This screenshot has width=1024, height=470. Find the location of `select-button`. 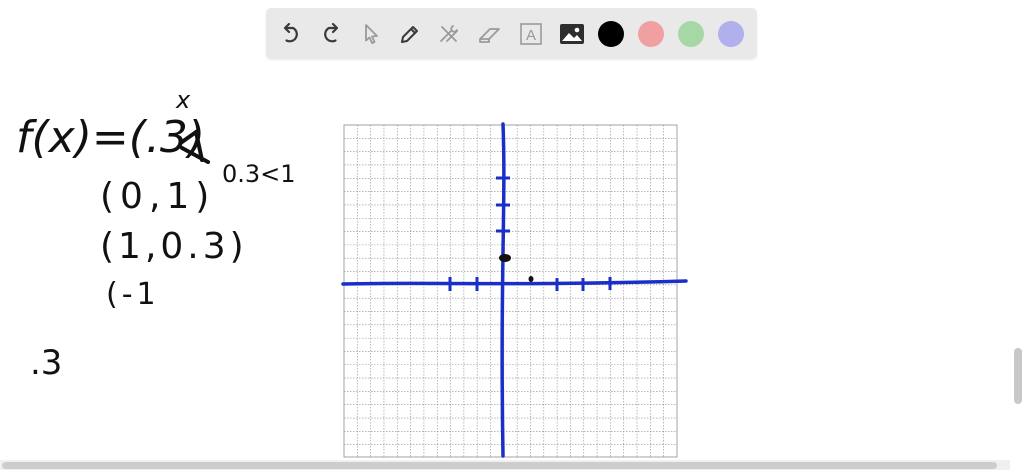

select-button is located at coordinates (371, 34).